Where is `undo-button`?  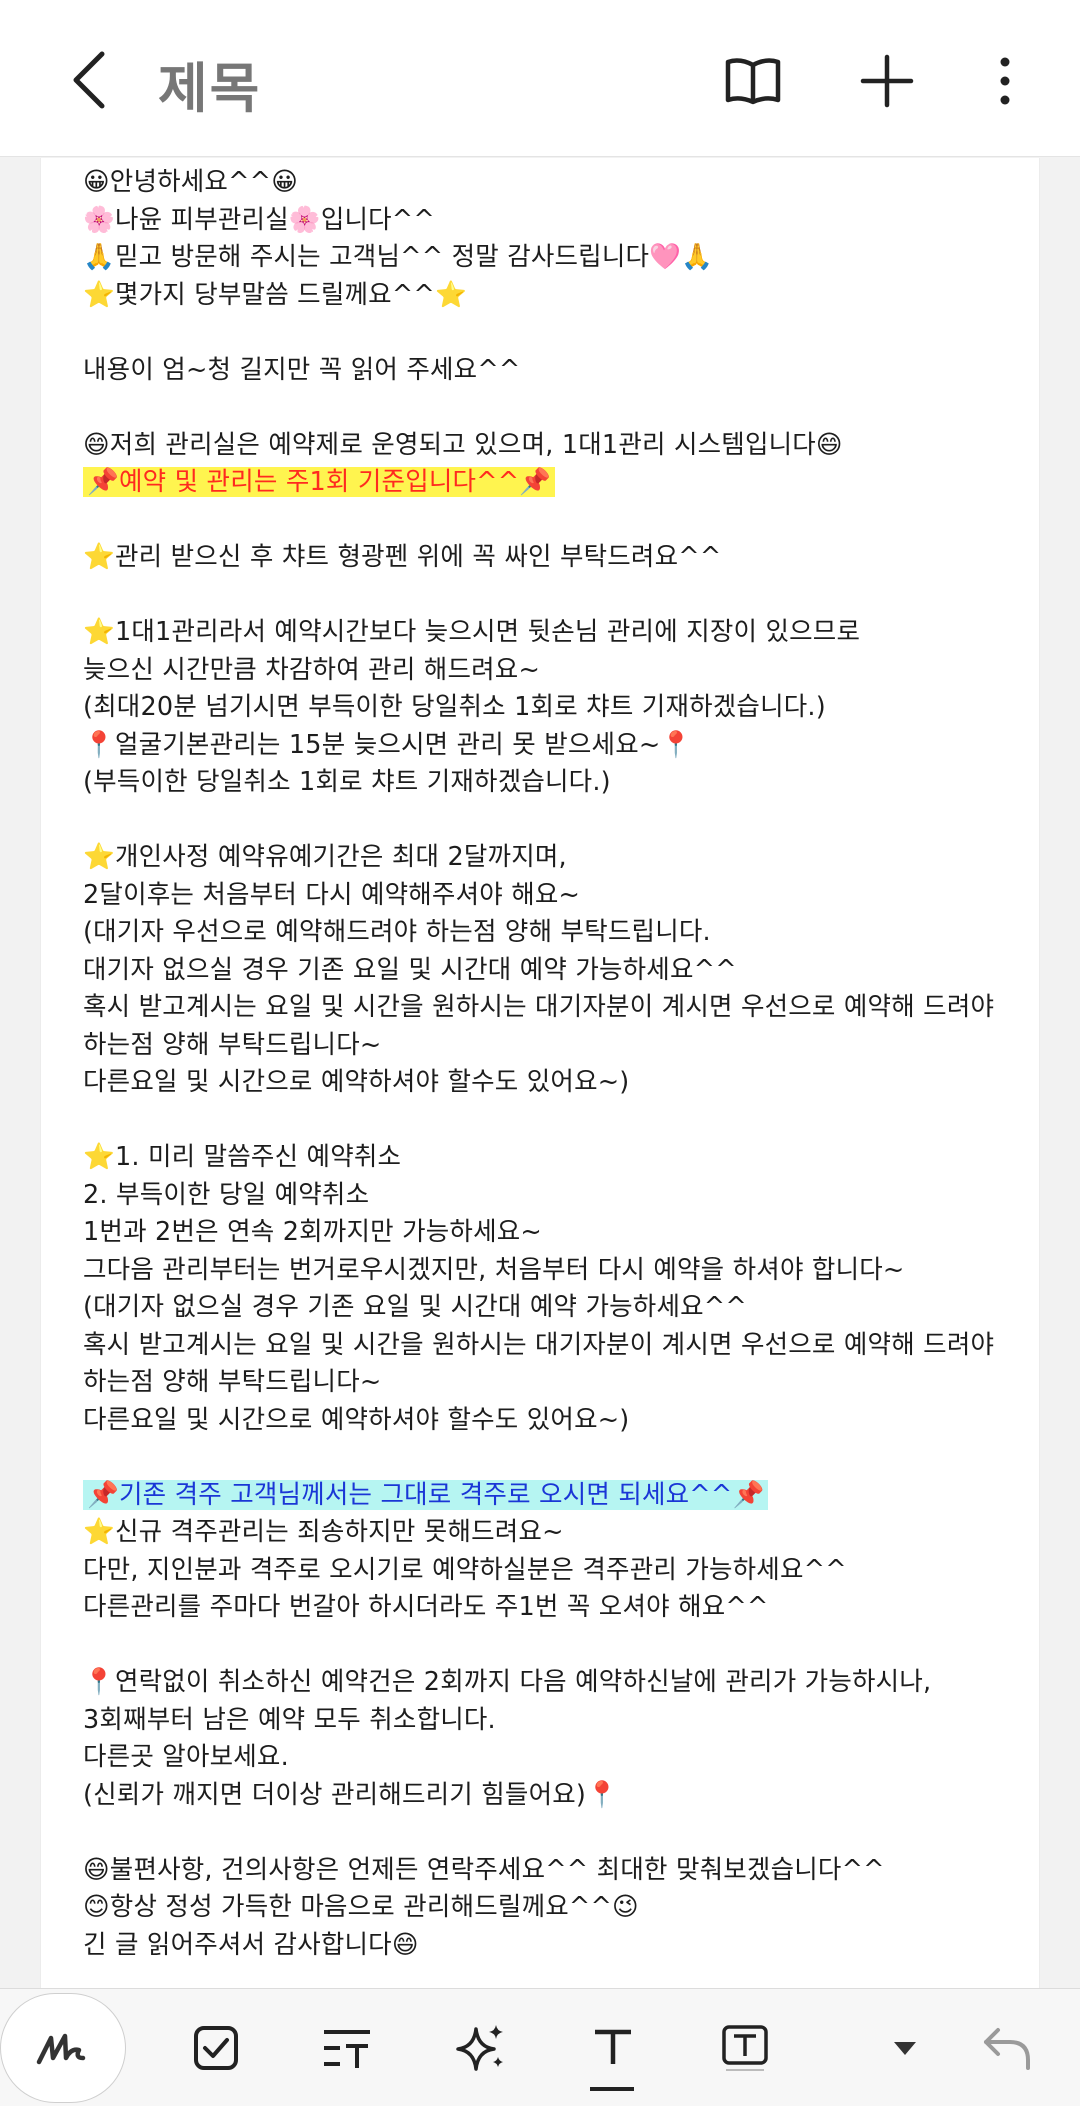
undo-button is located at coordinates (1007, 2048).